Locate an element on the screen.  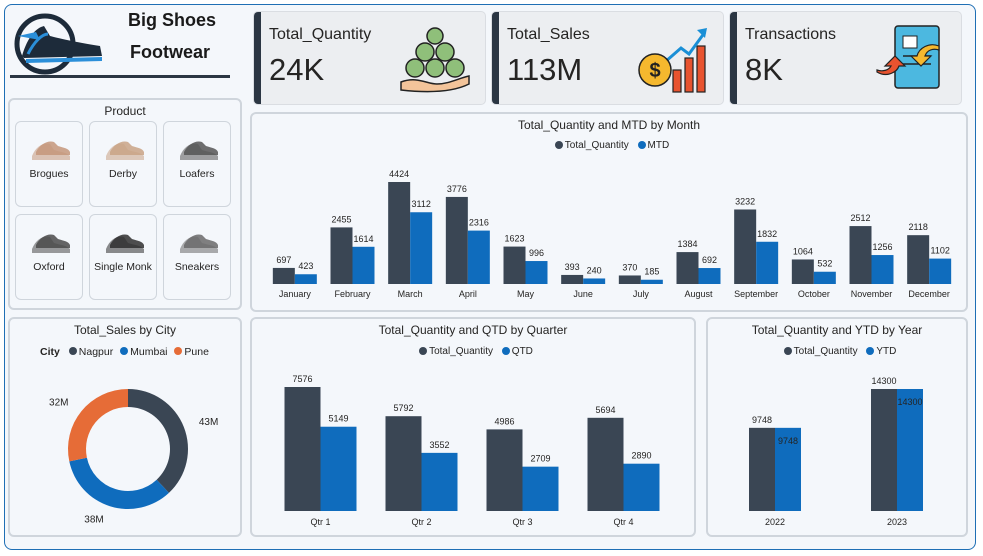
x-tick-label: 2023 is located at coordinates (897, 522).